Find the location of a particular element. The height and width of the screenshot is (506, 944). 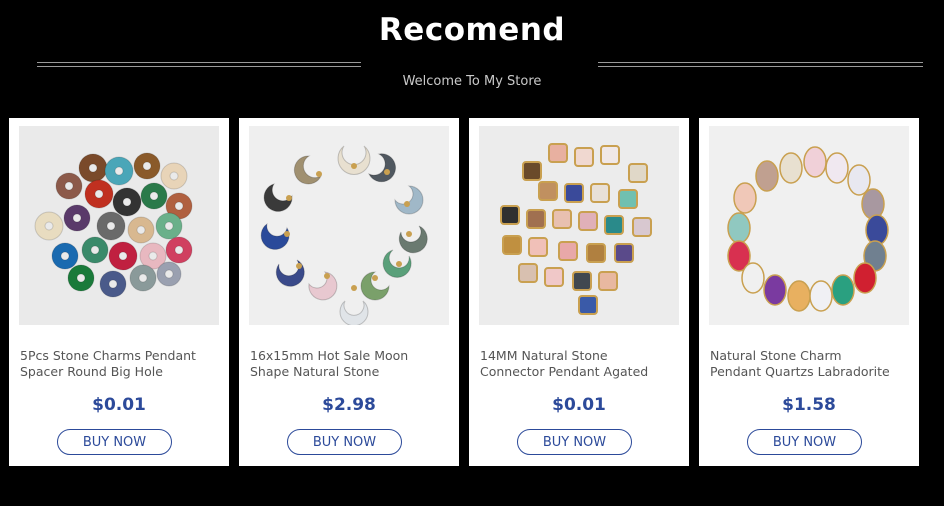

product-price: $2.98 is located at coordinates (349, 405).